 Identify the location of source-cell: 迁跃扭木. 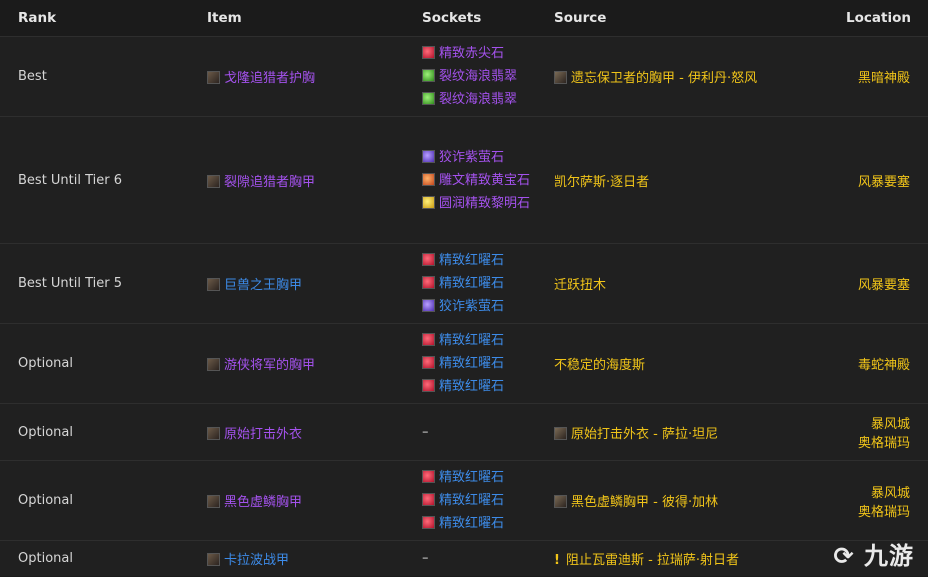
(681, 283).